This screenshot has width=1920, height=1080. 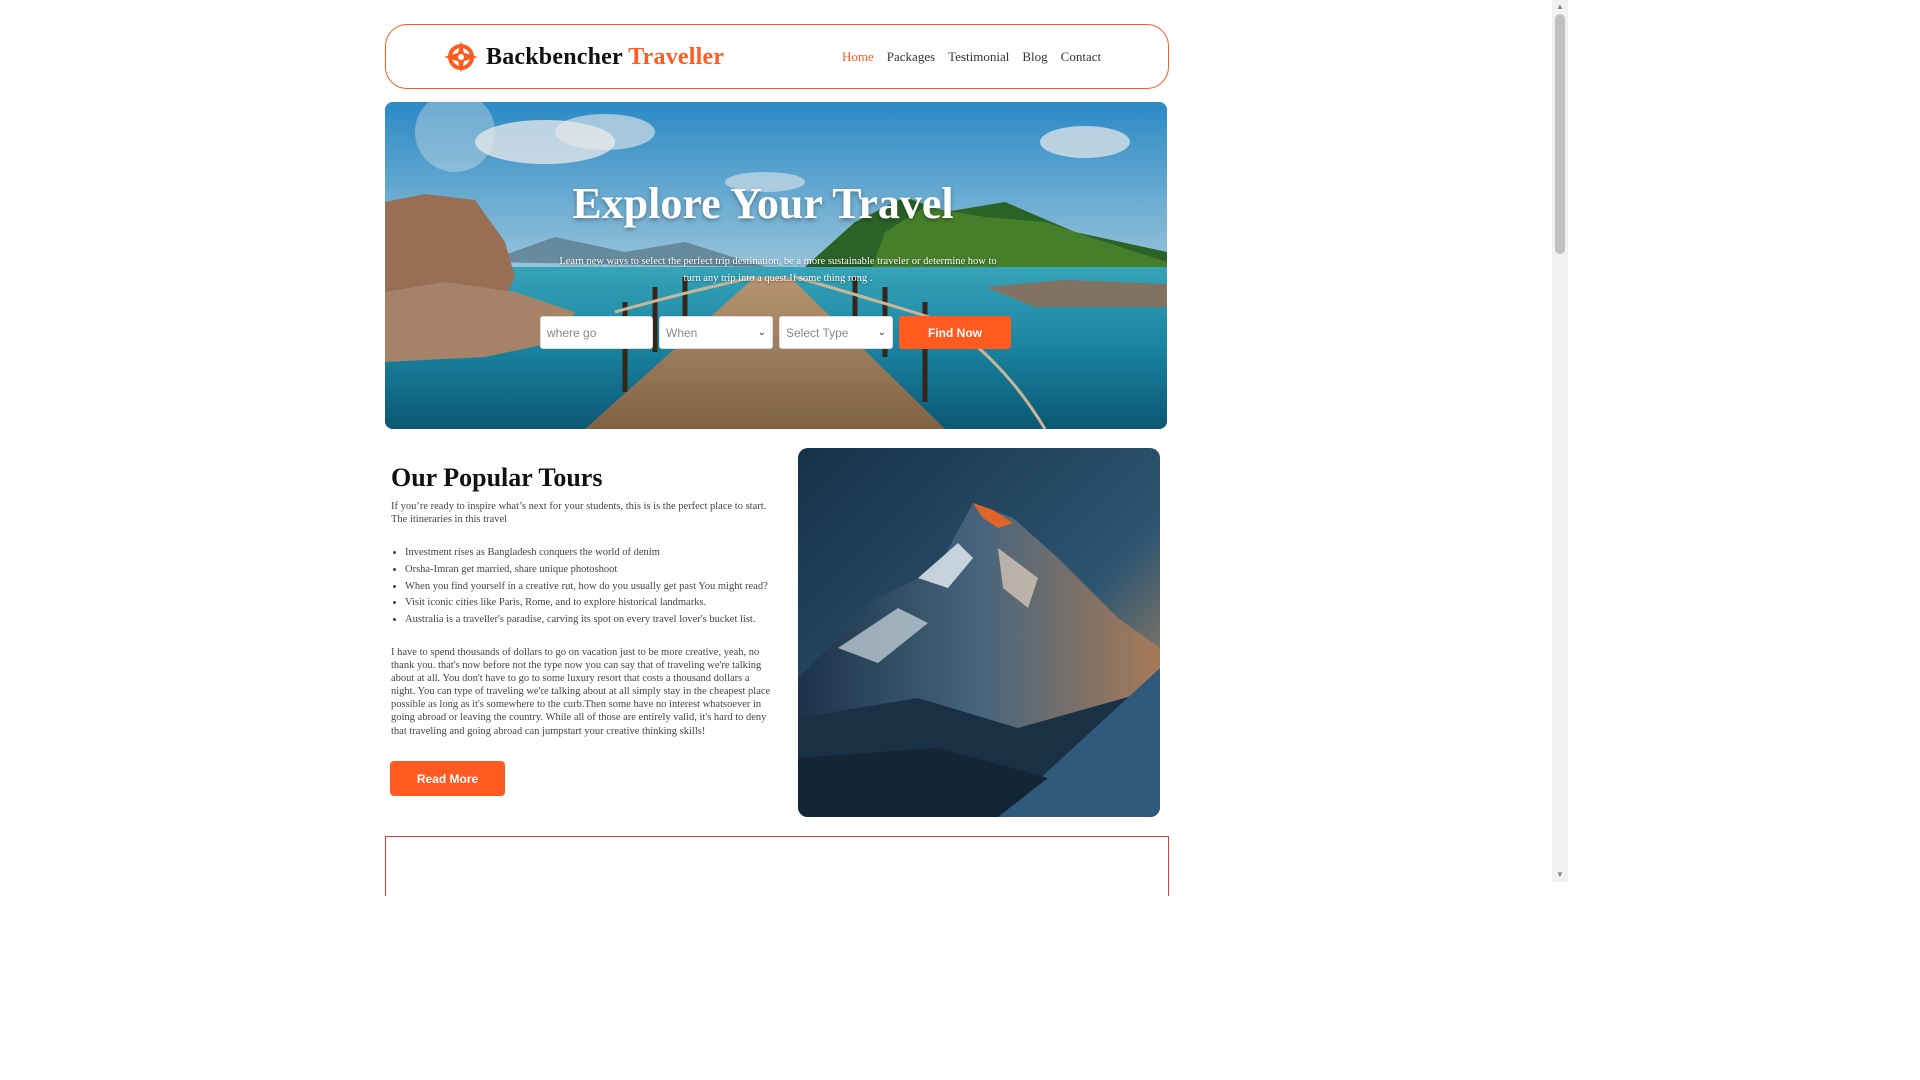 What do you see at coordinates (911, 57) in the screenshot?
I see `nav-packages: Packages` at bounding box center [911, 57].